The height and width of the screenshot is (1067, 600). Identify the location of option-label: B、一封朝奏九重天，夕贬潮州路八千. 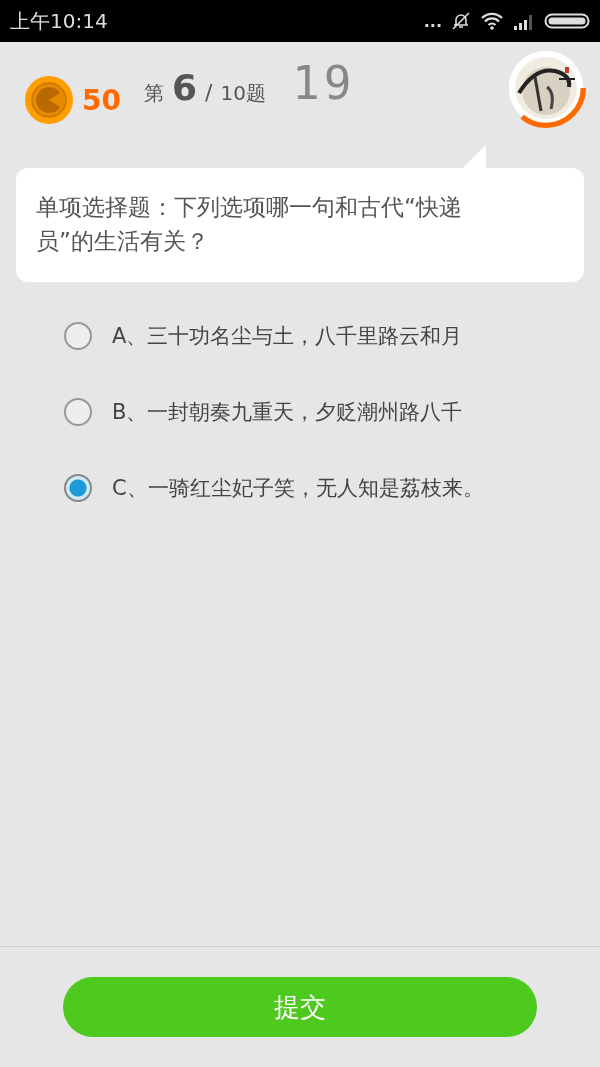
(287, 412).